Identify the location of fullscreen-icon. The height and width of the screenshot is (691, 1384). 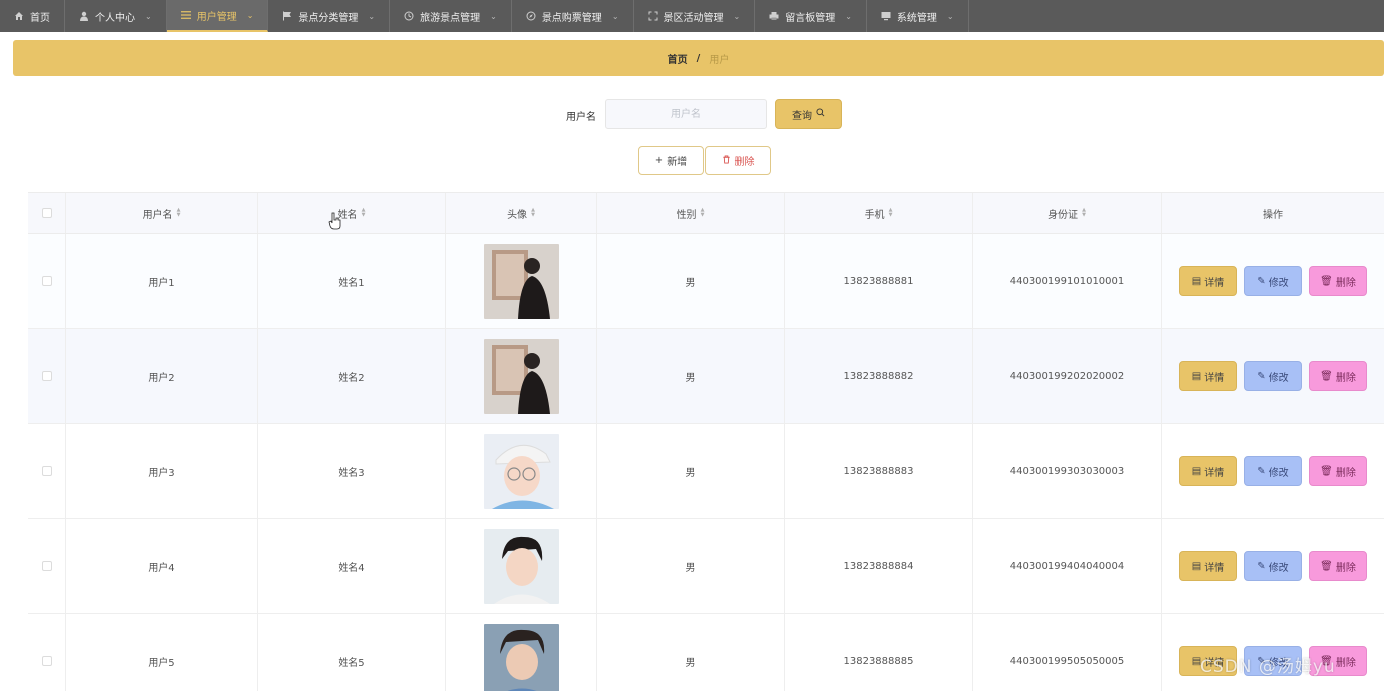
(653, 16).